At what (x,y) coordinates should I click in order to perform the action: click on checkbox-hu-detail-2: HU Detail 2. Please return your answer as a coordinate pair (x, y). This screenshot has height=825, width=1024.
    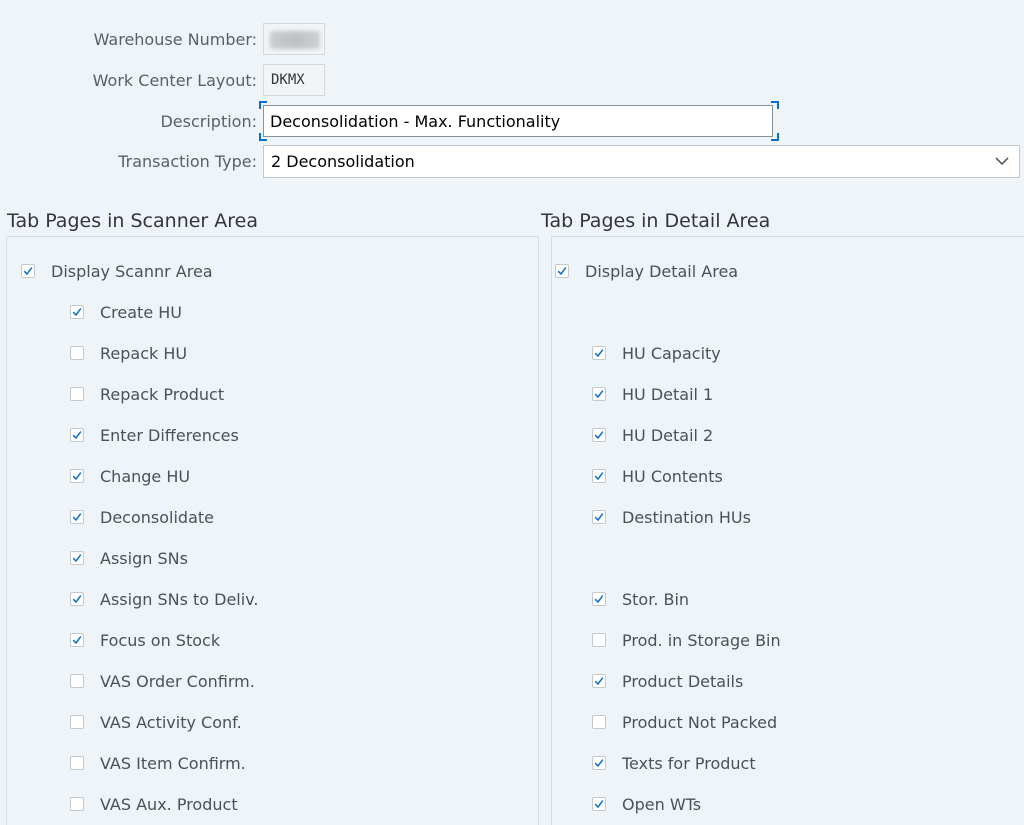
    Looking at the image, I should click on (652, 435).